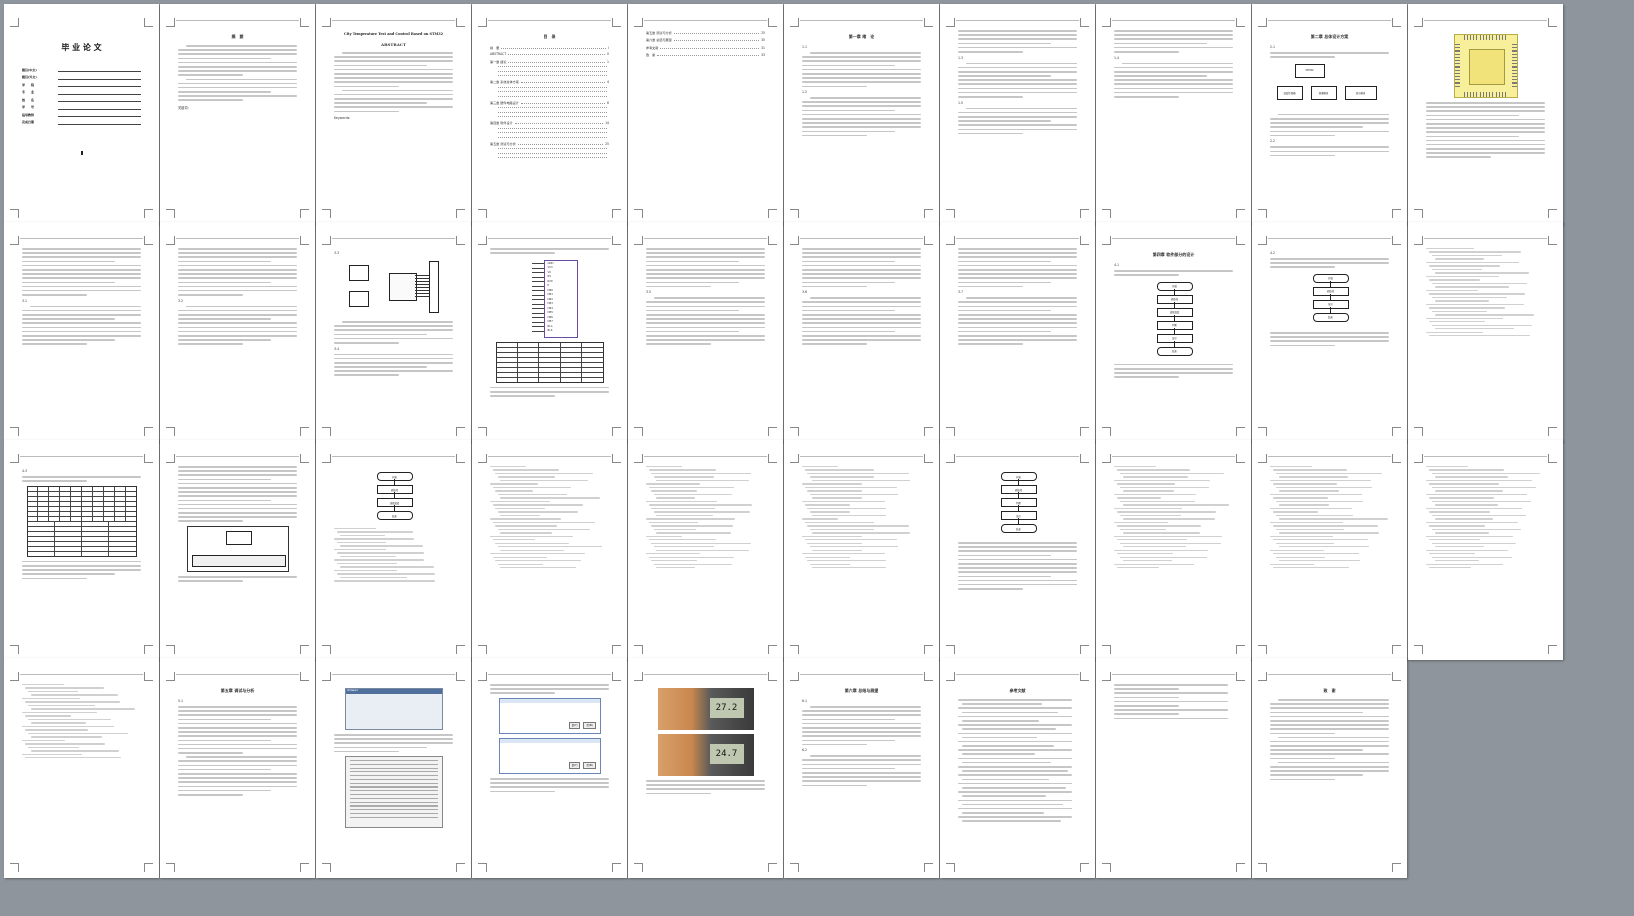 The width and height of the screenshot is (1634, 916). I want to click on document-page: 4.2 开始 初始化 显示 结束, so click(1329, 332).